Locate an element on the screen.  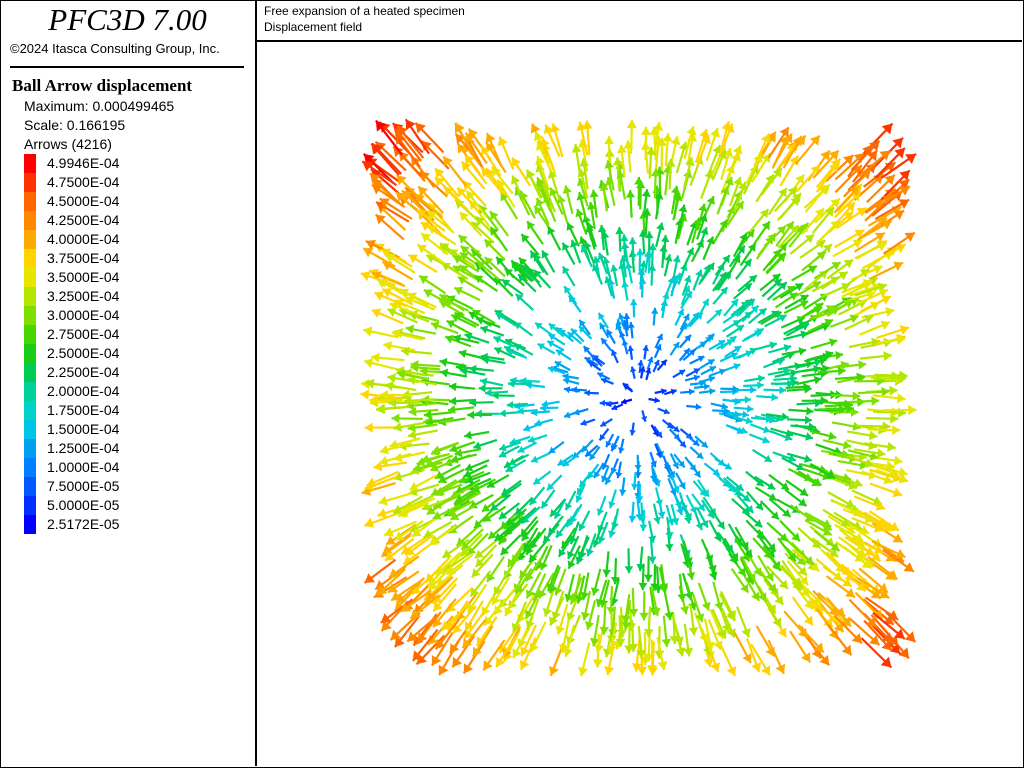
colorbar-tick-label: 4.0000E-04 is located at coordinates (83, 239).